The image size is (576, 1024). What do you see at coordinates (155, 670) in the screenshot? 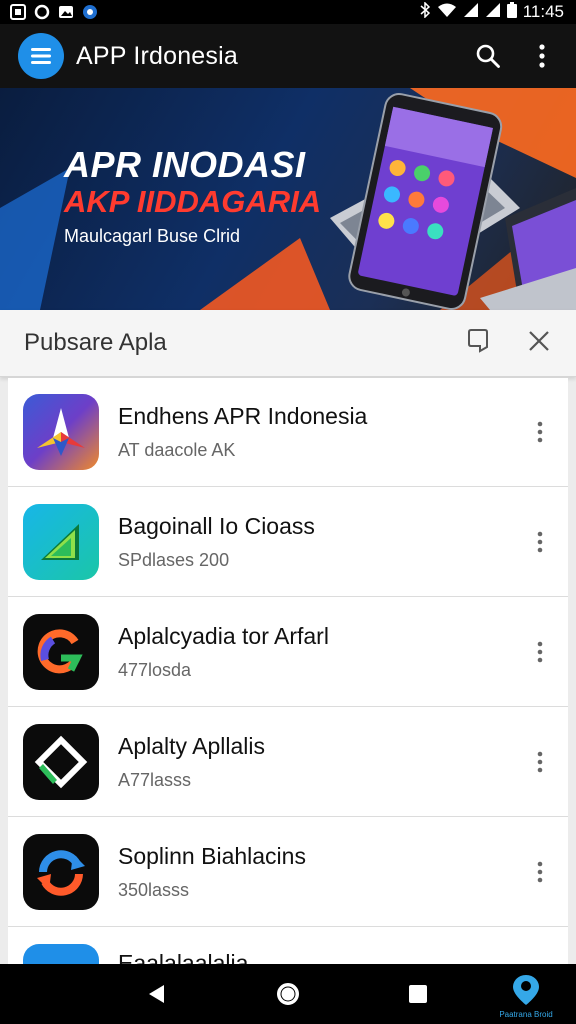
I see `app-subtitle: 477losda` at bounding box center [155, 670].